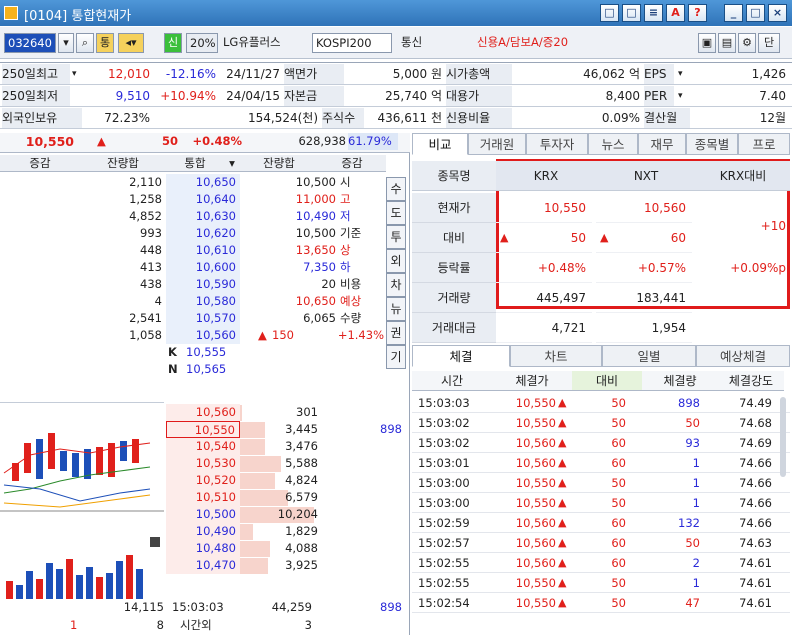 The width and height of the screenshot is (792, 635). What do you see at coordinates (755, 13) in the screenshot?
I see `maximize-button: □` at bounding box center [755, 13].